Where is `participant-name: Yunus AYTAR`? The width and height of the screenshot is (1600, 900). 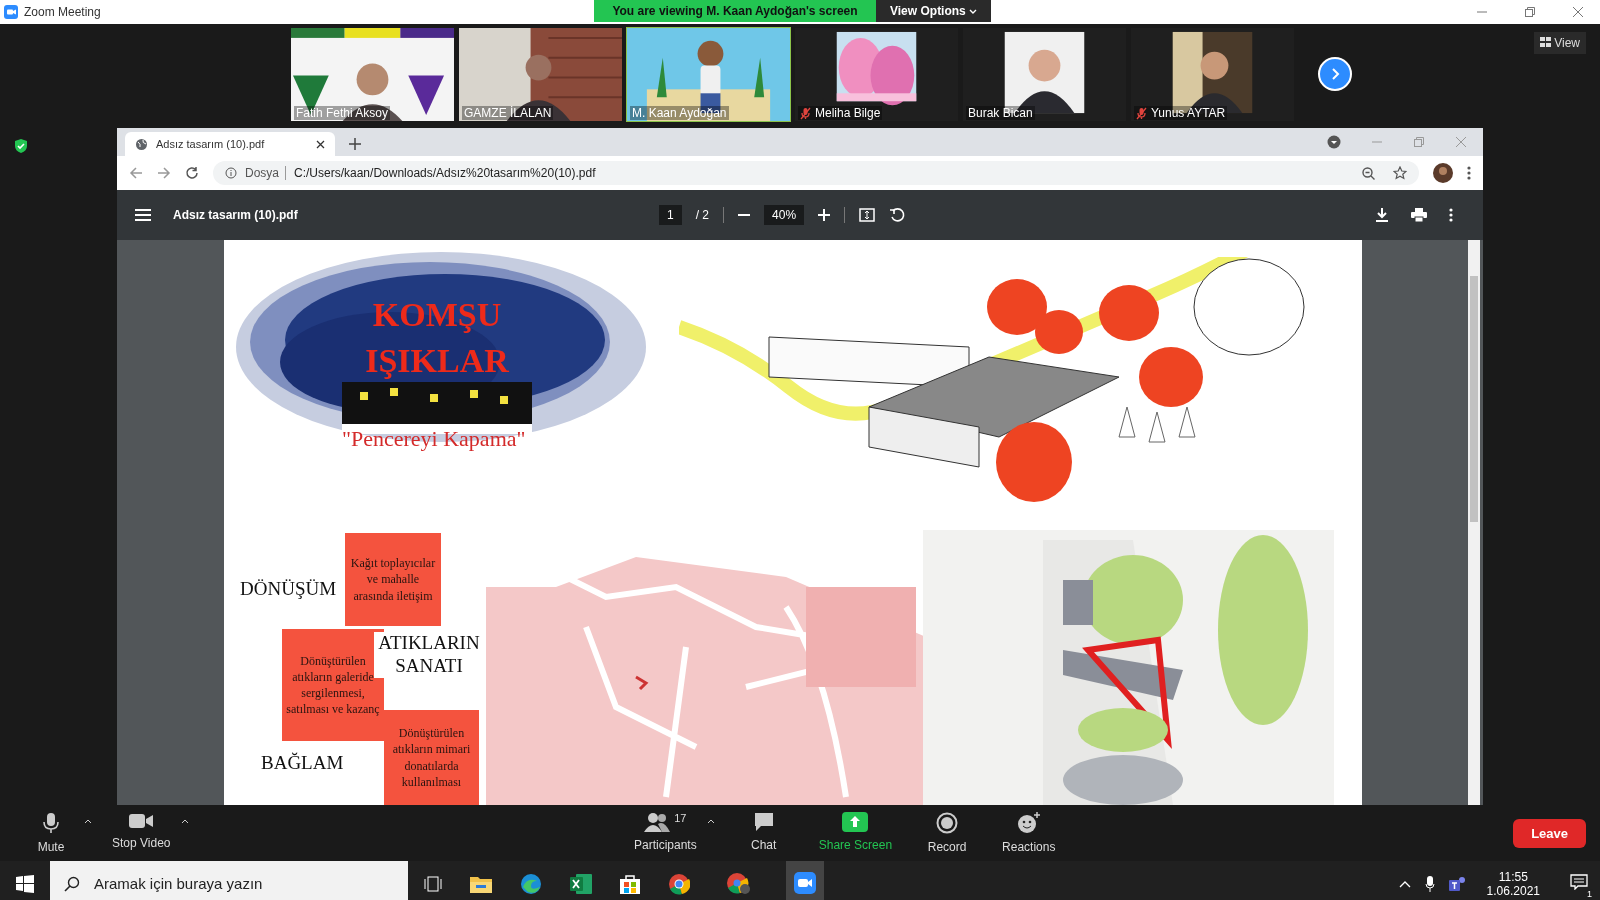
participant-name: Yunus AYTAR is located at coordinates (1188, 113).